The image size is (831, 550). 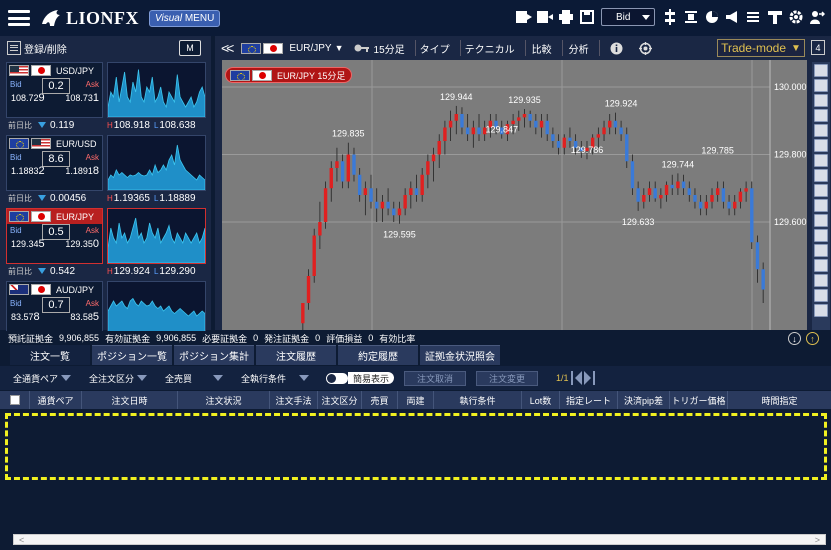 I want to click on ask-price: 129.350, so click(x=82, y=244).